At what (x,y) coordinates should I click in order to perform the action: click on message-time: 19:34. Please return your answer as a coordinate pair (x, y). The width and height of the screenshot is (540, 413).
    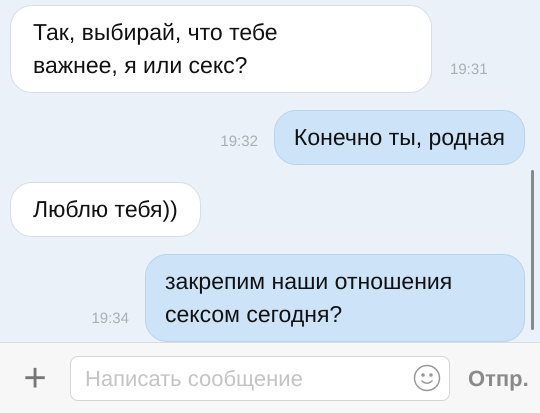
    Looking at the image, I should click on (110, 318).